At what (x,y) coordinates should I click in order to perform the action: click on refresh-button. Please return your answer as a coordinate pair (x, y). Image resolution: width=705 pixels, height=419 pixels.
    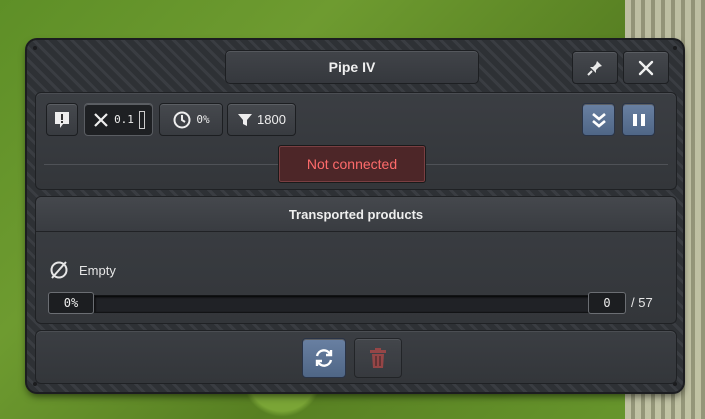
    Looking at the image, I should click on (324, 358).